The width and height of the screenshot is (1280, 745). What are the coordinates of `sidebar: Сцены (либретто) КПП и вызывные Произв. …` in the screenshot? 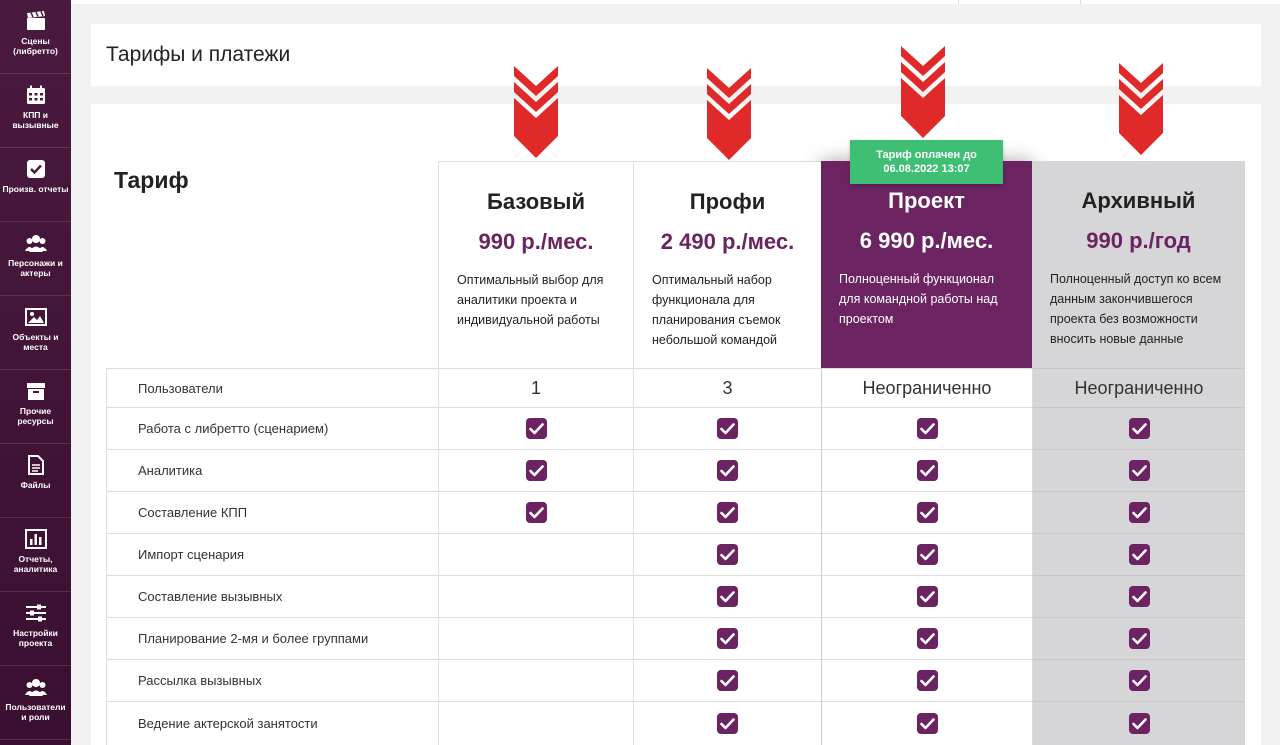 It's located at (35, 372).